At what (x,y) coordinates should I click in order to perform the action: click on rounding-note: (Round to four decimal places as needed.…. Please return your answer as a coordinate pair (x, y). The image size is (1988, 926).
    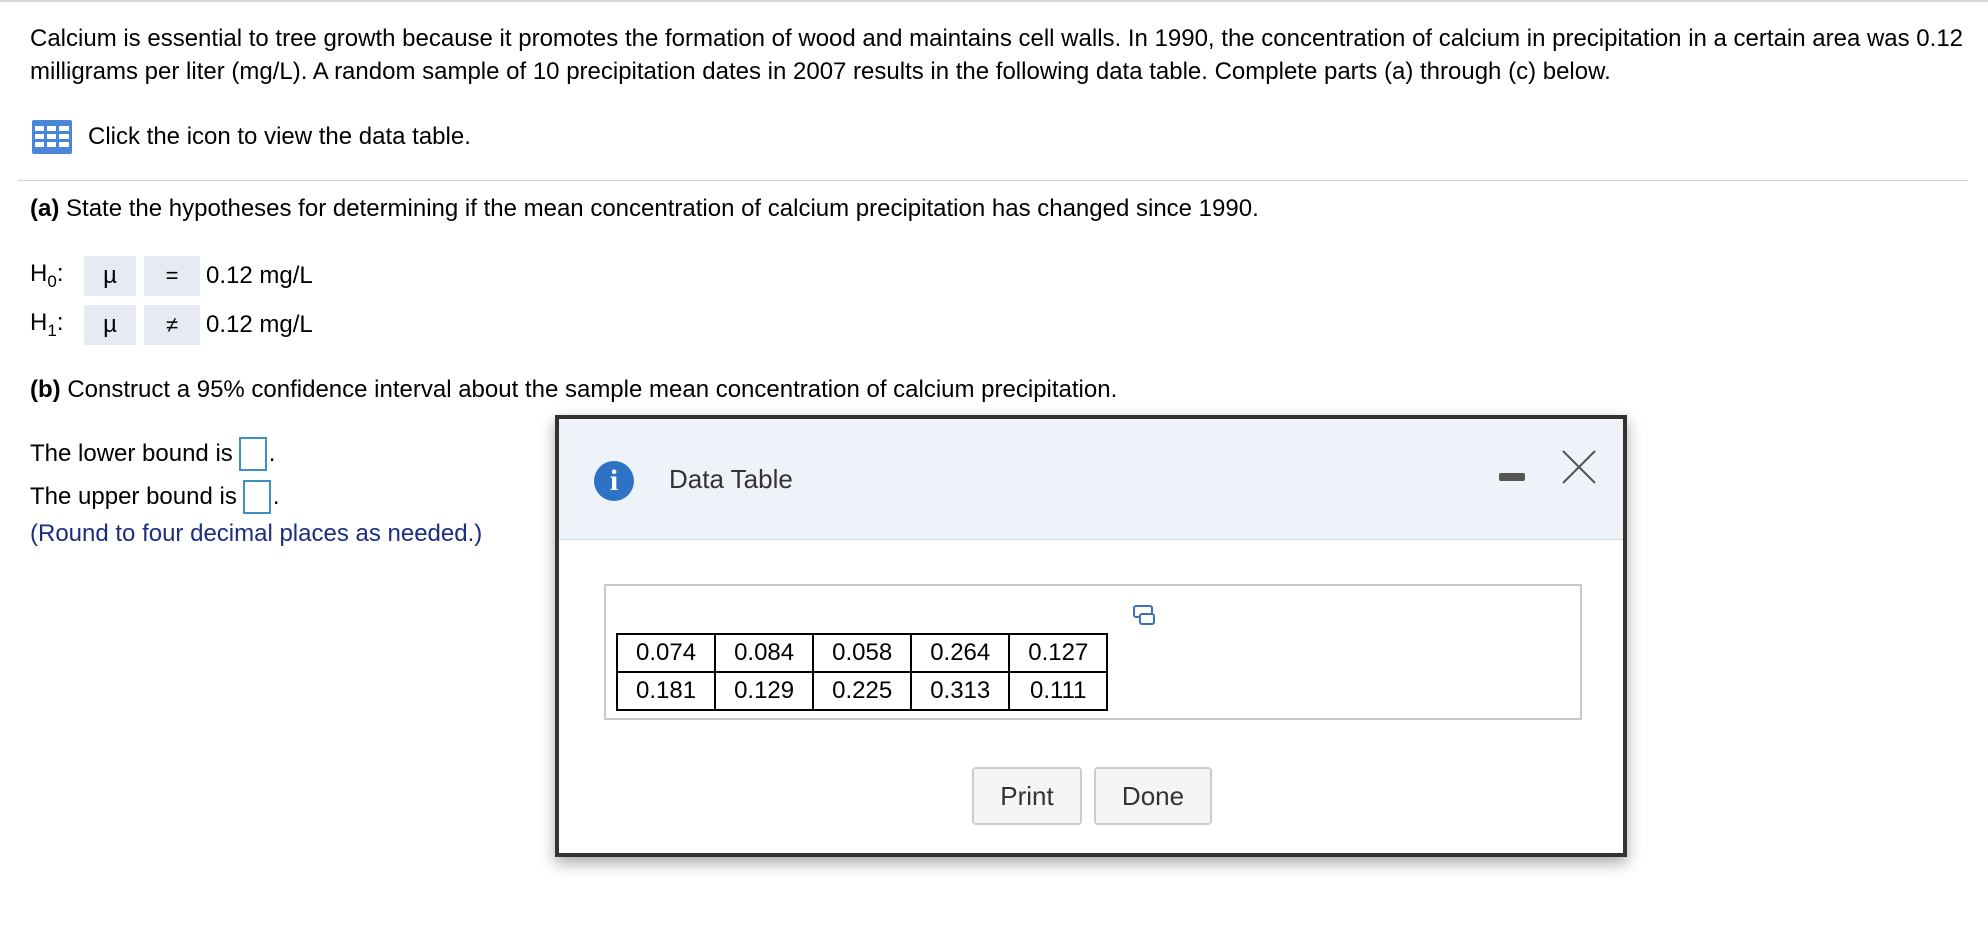
    Looking at the image, I should click on (256, 533).